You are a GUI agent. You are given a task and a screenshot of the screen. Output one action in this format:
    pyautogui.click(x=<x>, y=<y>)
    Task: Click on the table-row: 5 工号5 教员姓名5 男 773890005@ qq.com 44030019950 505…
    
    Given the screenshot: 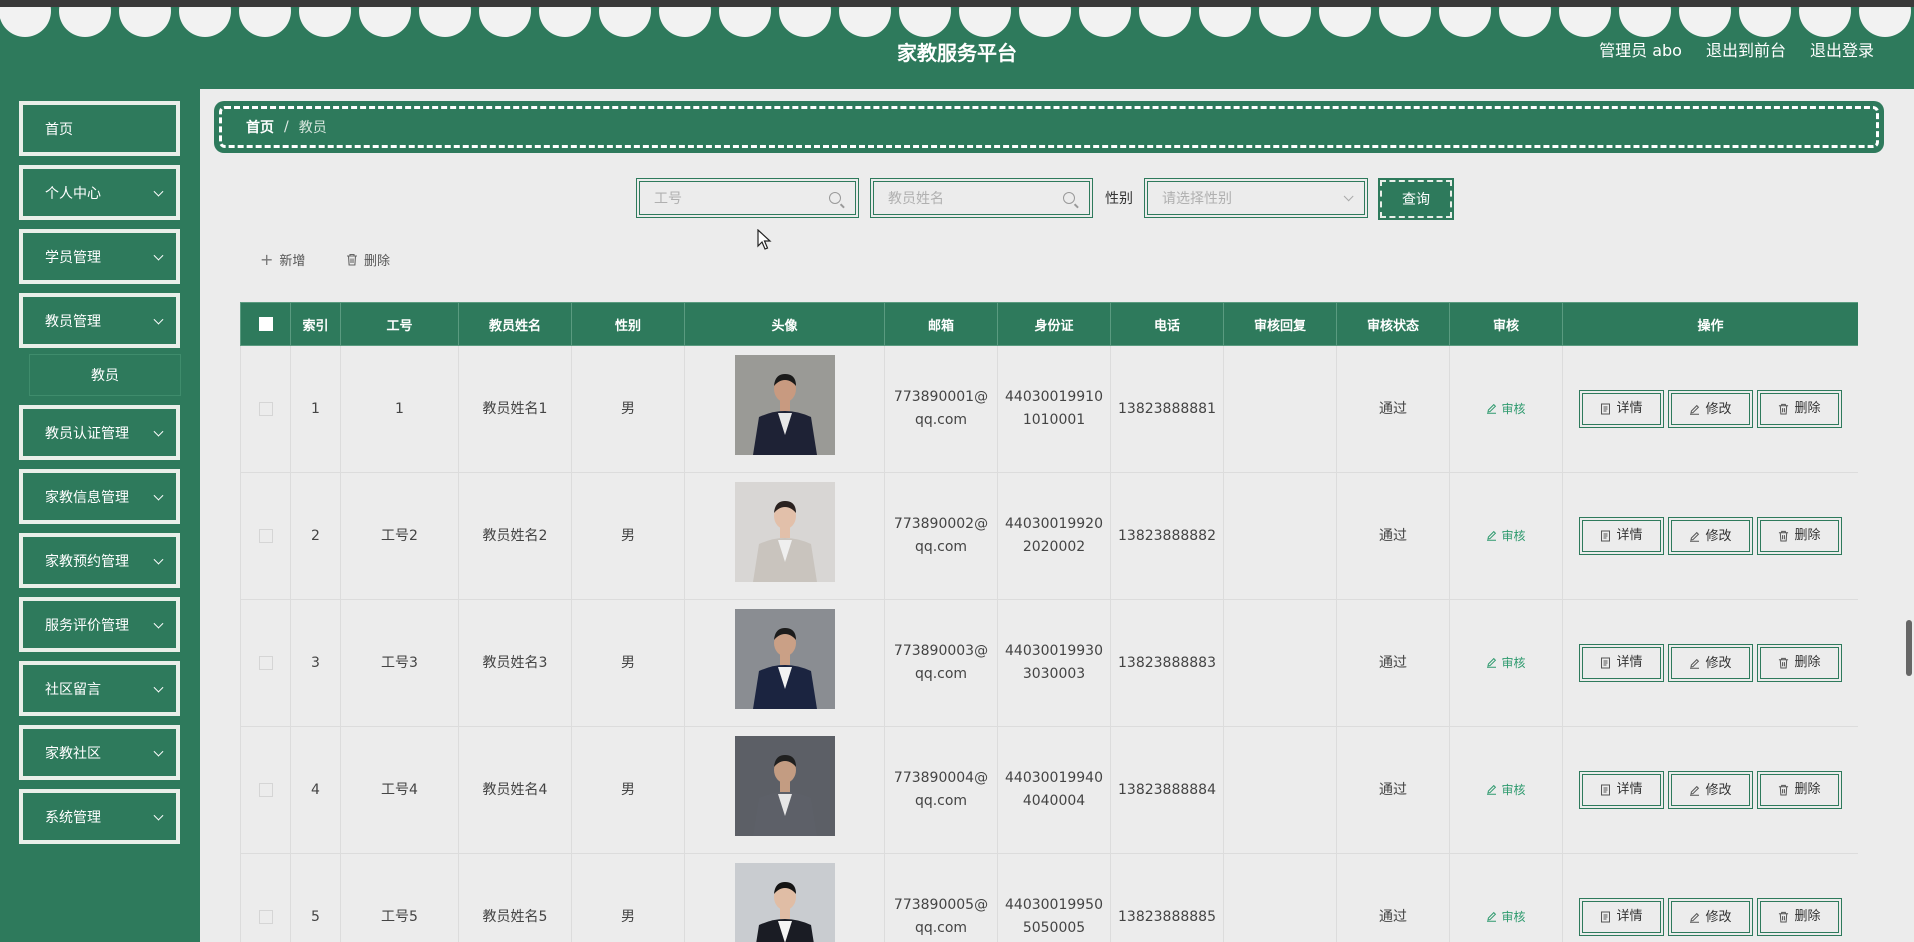 What is the action you would take?
    pyautogui.click(x=1049, y=897)
    